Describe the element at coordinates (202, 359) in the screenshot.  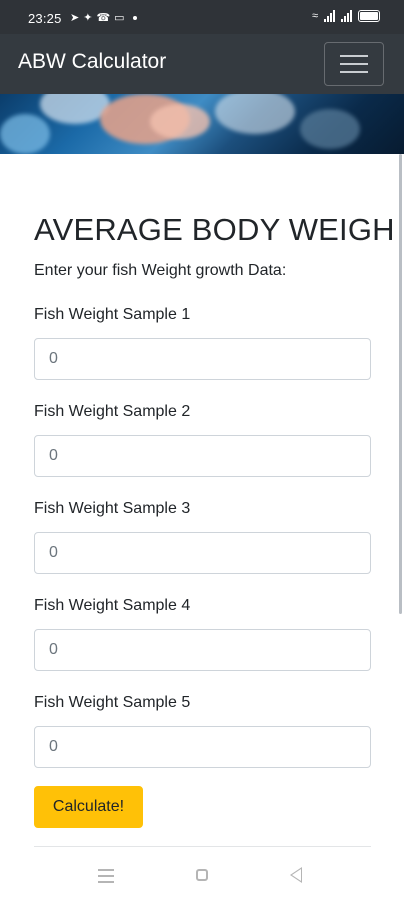
I see `fish-weight-sample-1-input` at that location.